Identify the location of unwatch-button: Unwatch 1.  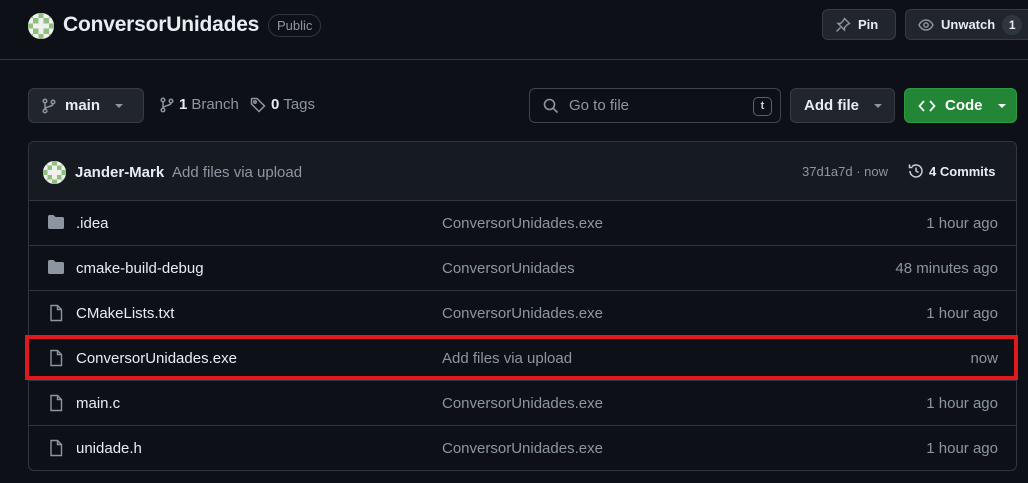
(966, 24).